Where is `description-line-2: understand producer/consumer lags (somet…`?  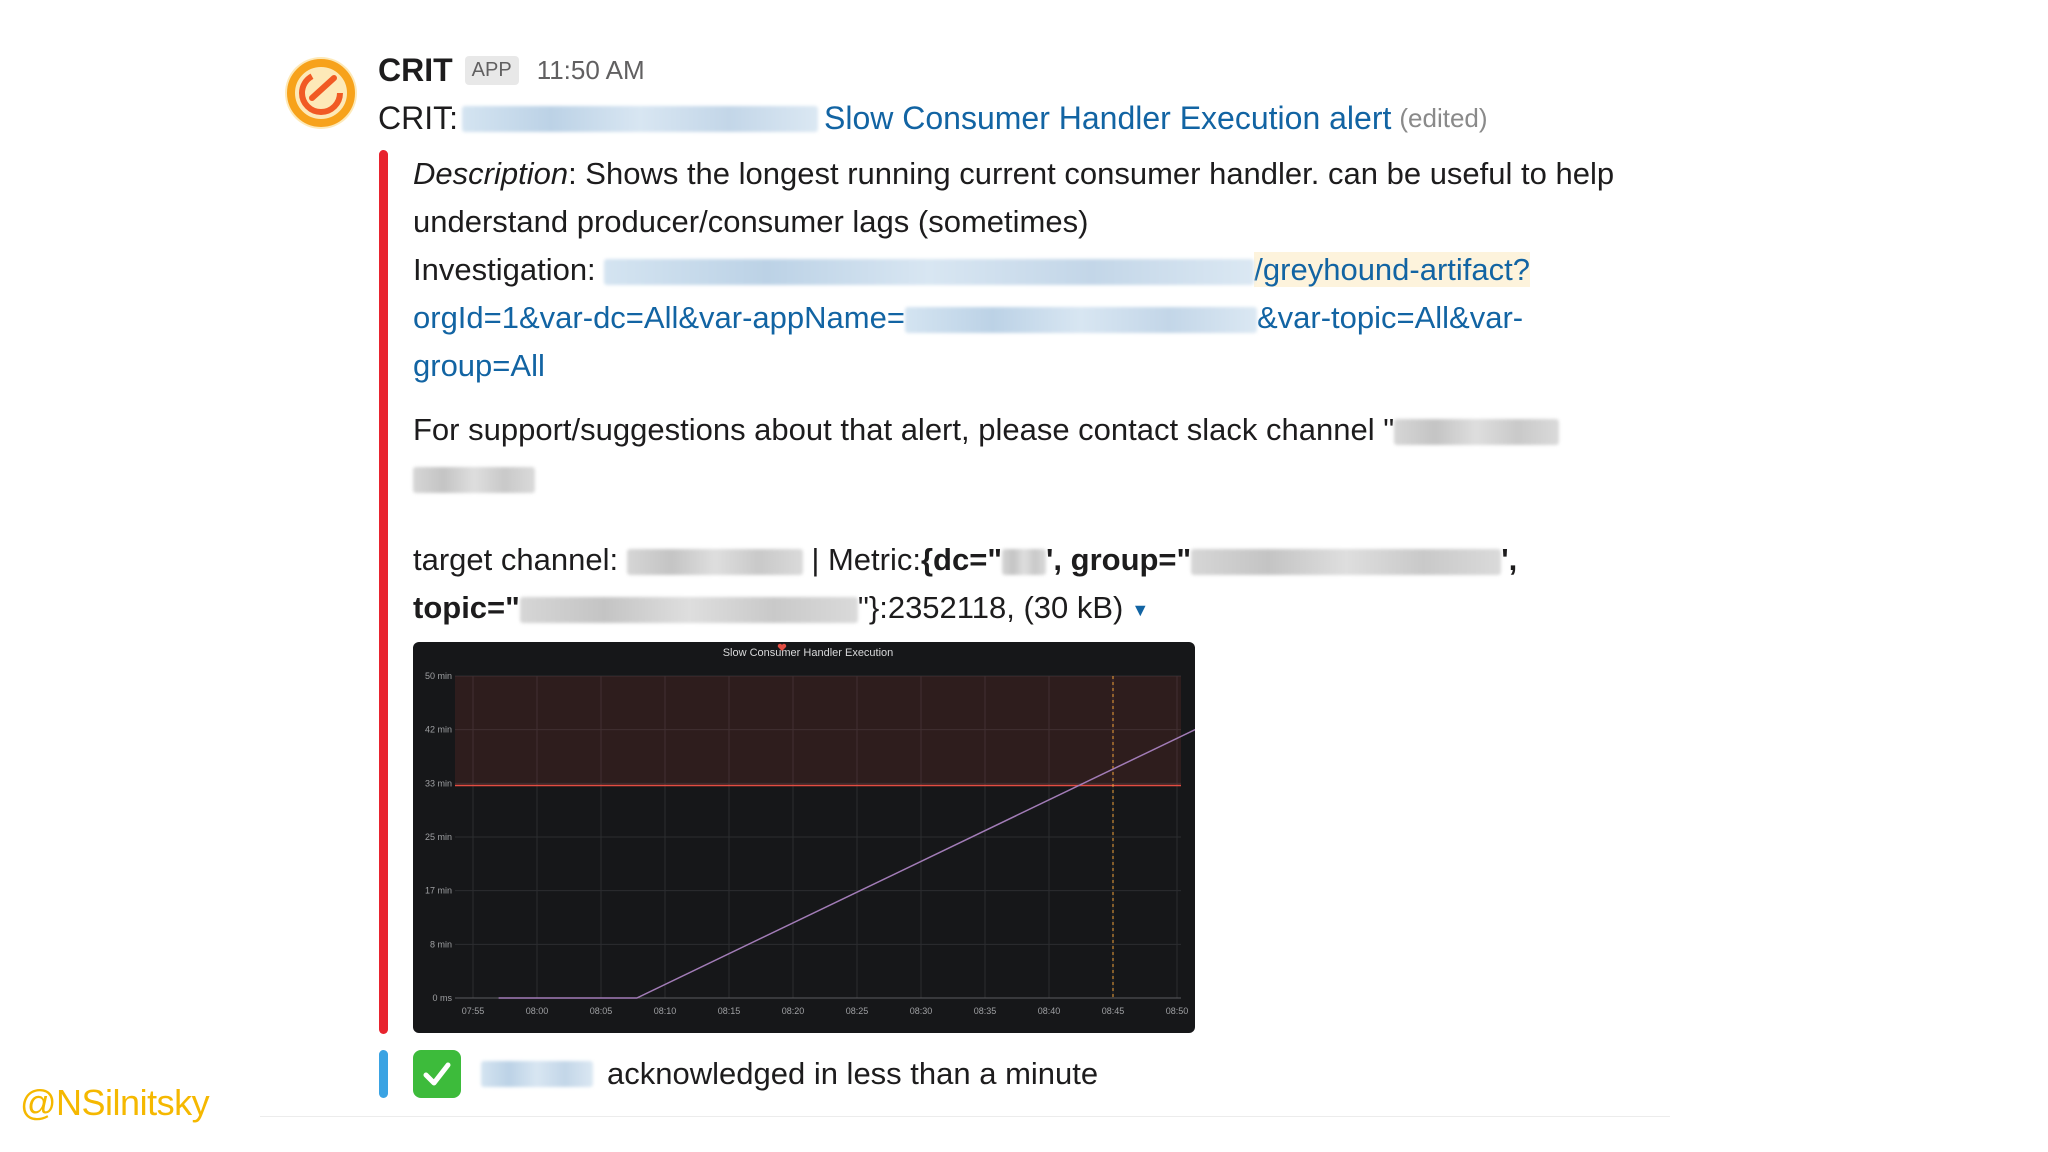 description-line-2: understand producer/consumer lags (somet… is located at coordinates (751, 221).